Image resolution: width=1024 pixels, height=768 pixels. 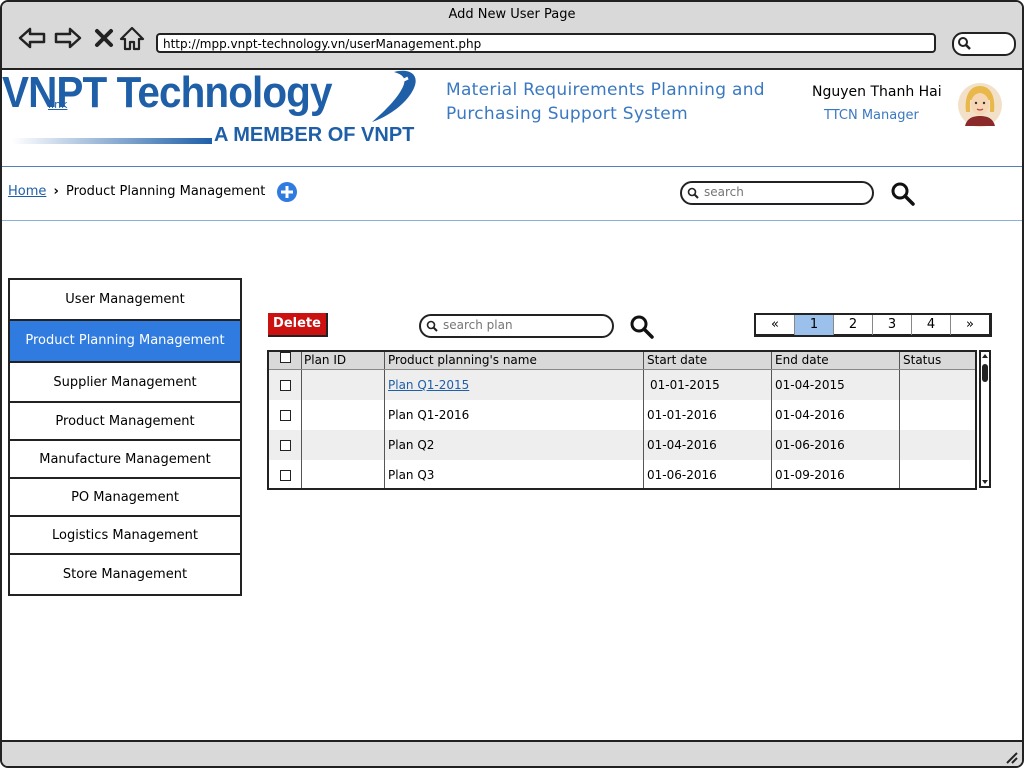 I want to click on logo-swoosh-icon, so click(x=394, y=96).